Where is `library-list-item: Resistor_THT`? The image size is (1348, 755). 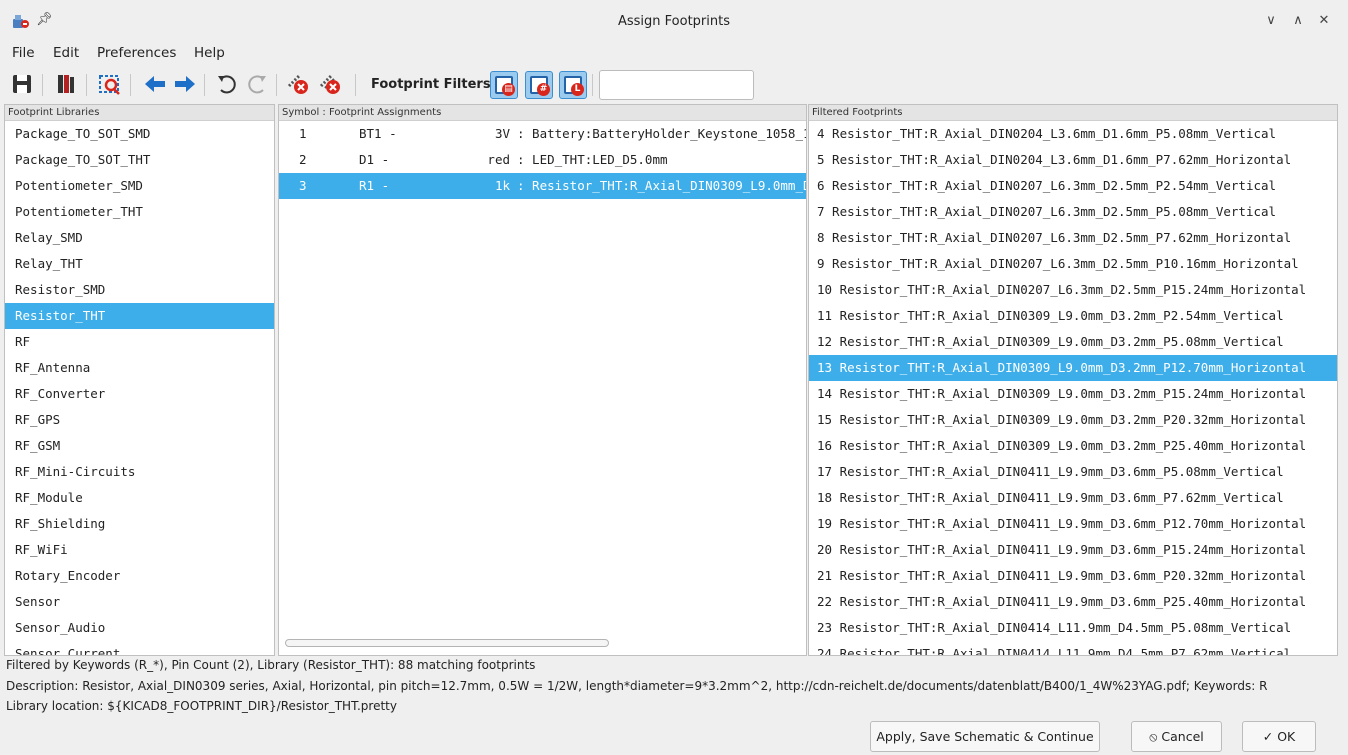 library-list-item: Resistor_THT is located at coordinates (139, 316).